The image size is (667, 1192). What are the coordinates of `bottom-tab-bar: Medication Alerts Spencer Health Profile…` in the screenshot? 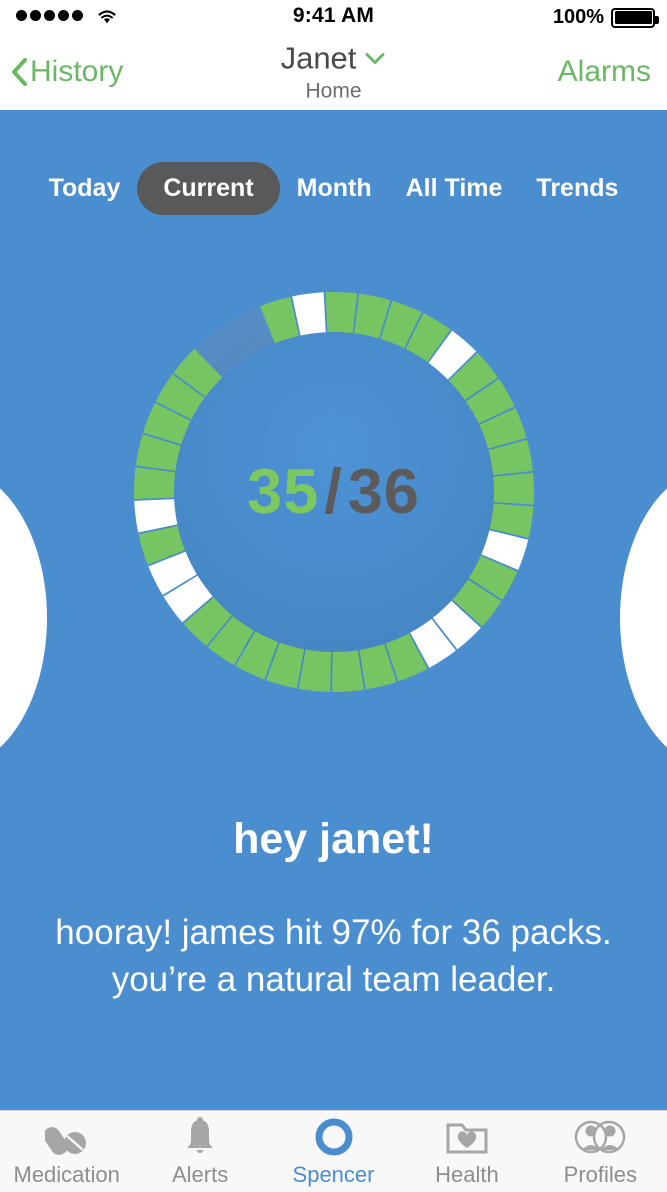 It's located at (333, 1151).